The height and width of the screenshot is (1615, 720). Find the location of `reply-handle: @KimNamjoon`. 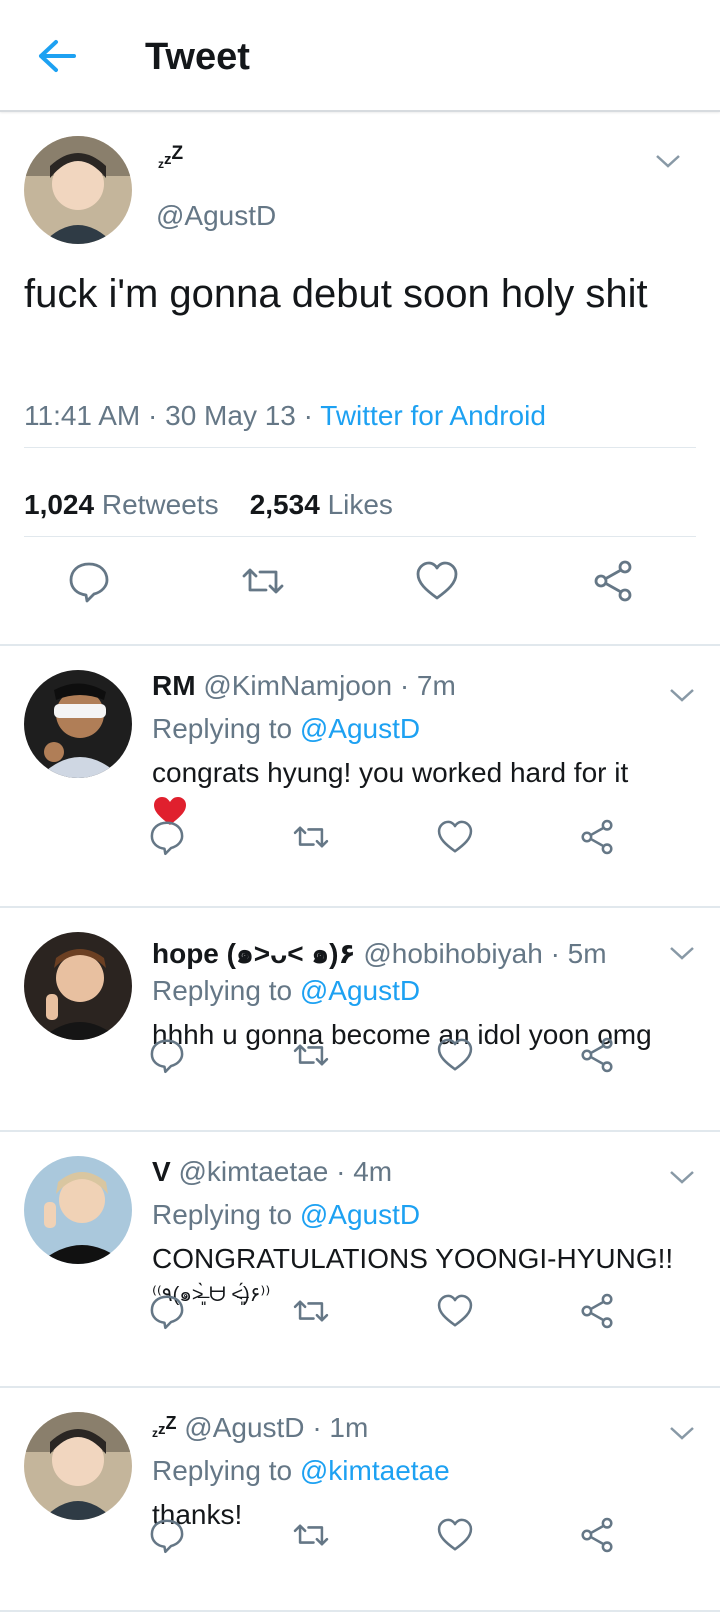

reply-handle: @KimNamjoon is located at coordinates (297, 685).